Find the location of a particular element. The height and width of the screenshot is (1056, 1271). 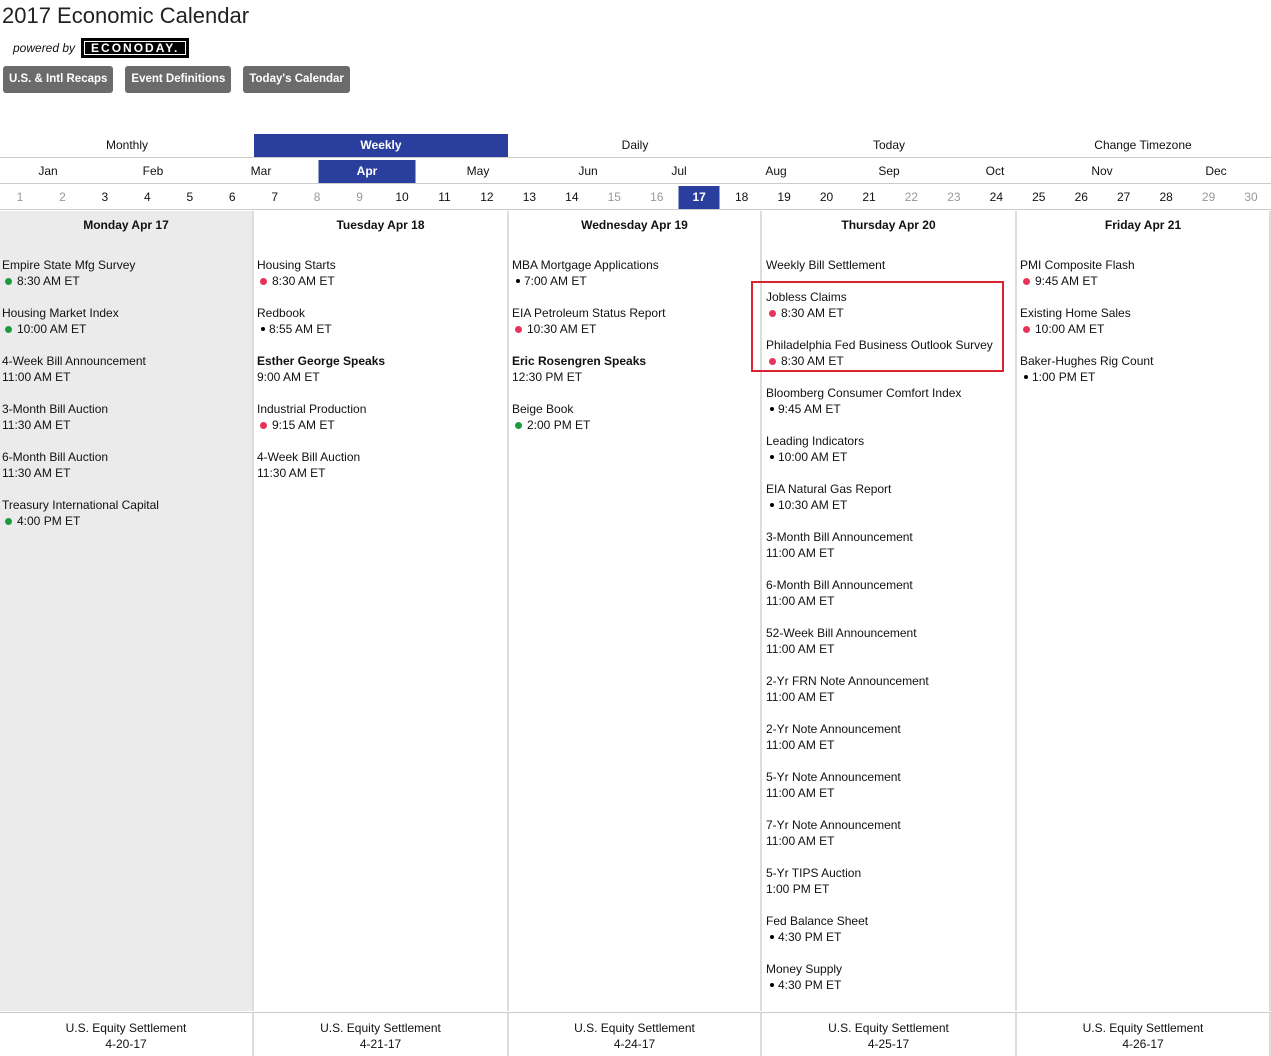

day-3: 3 is located at coordinates (105, 197).